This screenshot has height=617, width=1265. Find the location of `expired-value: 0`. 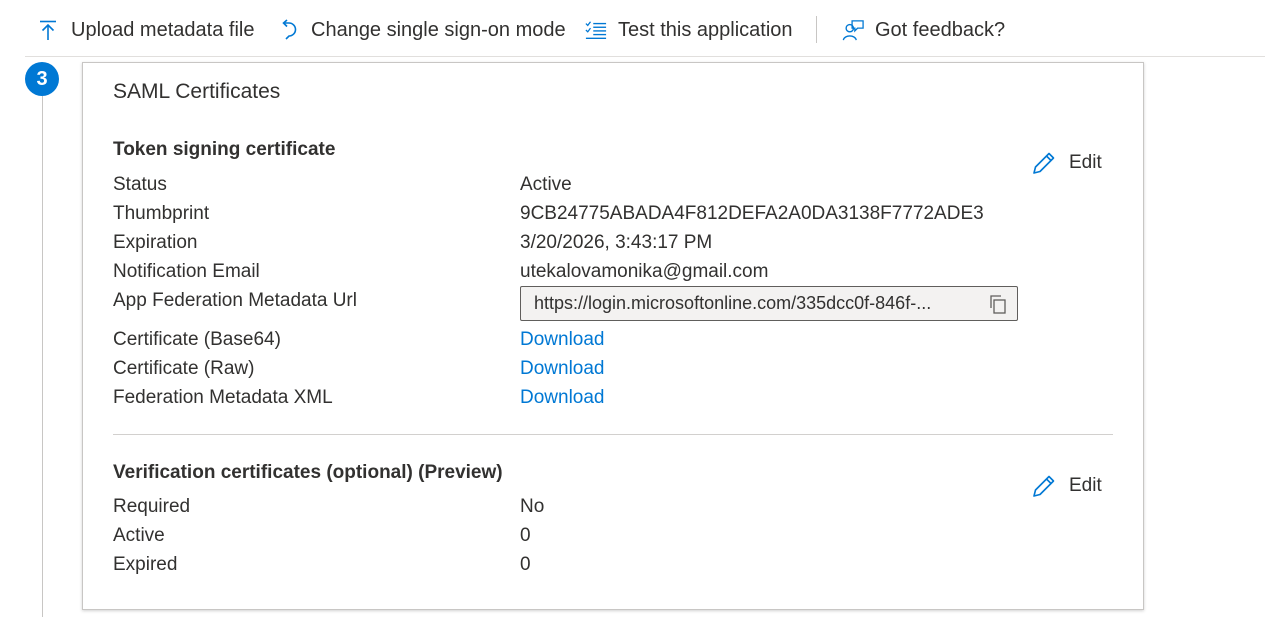

expired-value: 0 is located at coordinates (525, 564).